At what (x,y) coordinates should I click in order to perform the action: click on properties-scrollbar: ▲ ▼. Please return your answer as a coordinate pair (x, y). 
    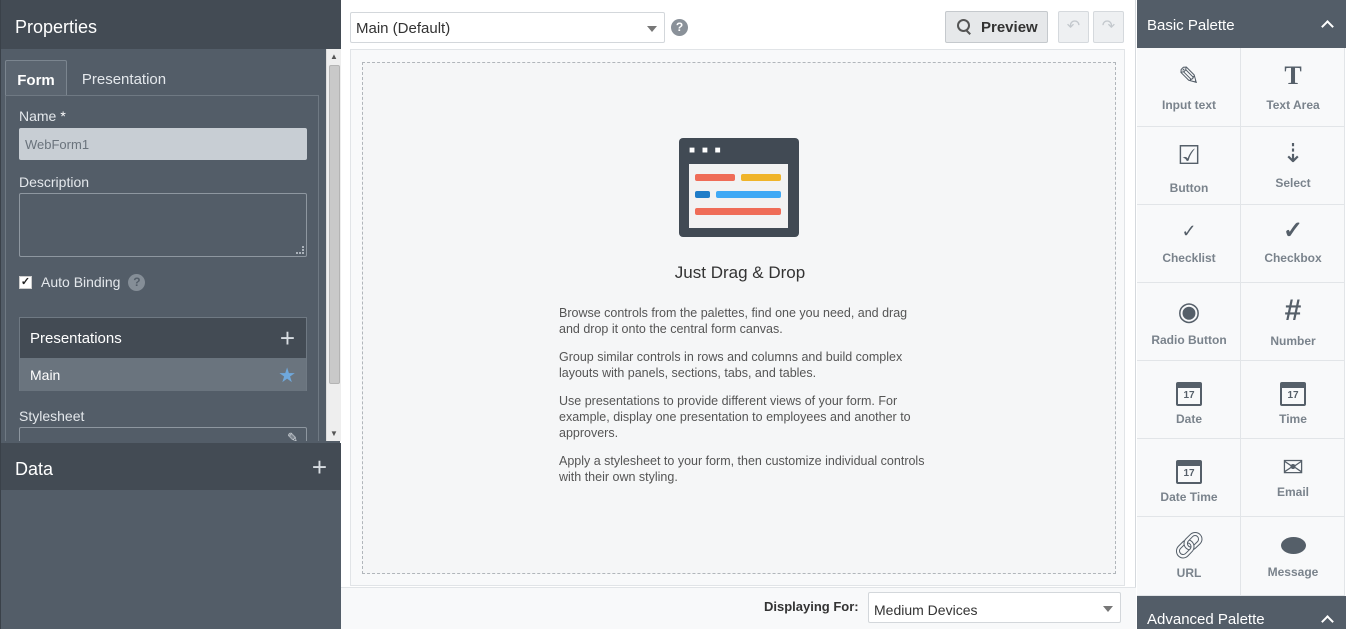
    Looking at the image, I should click on (333, 245).